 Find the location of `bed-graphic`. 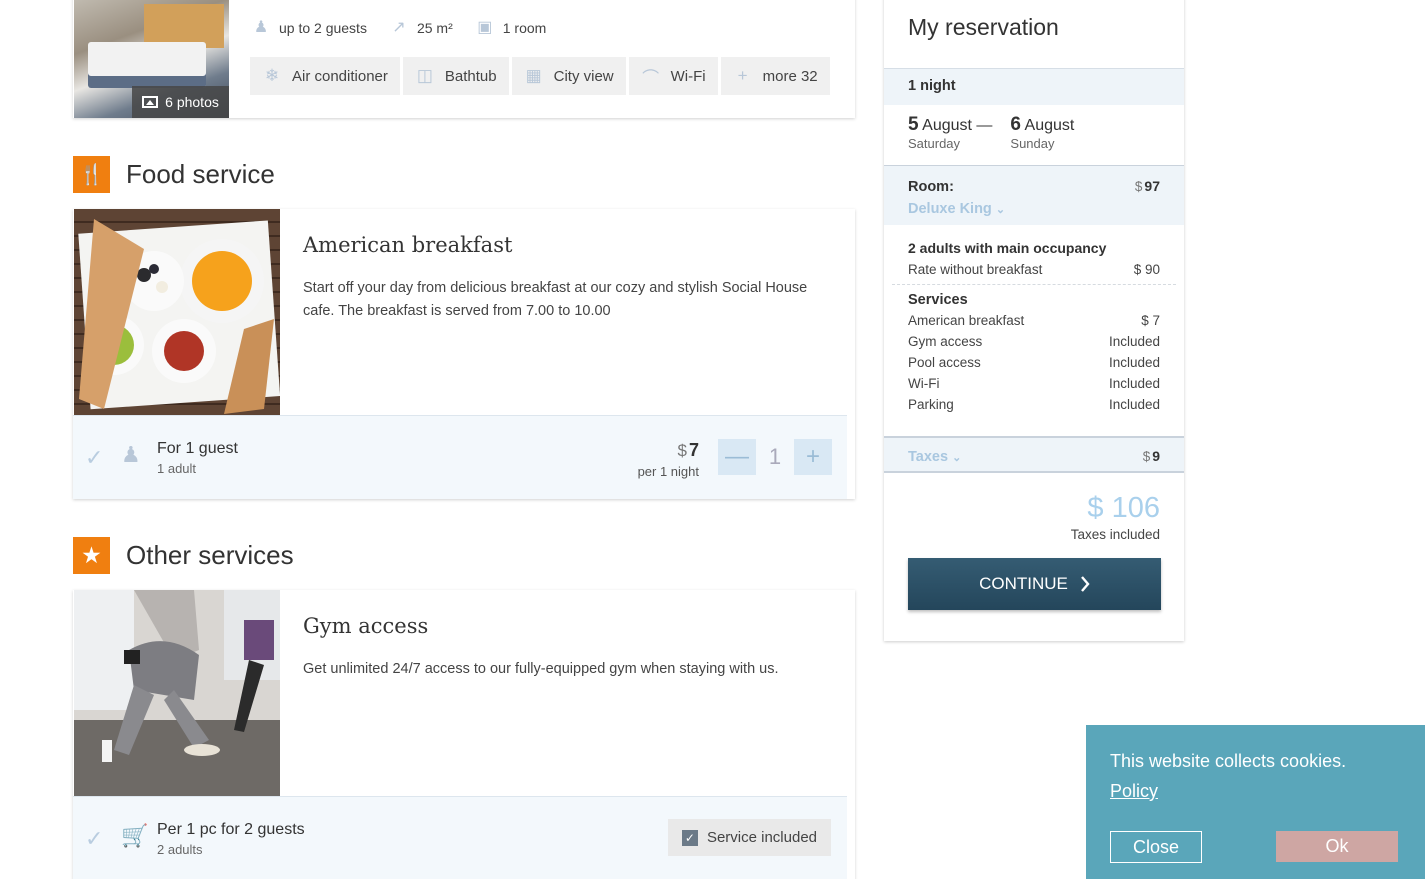

bed-graphic is located at coordinates (147, 65).